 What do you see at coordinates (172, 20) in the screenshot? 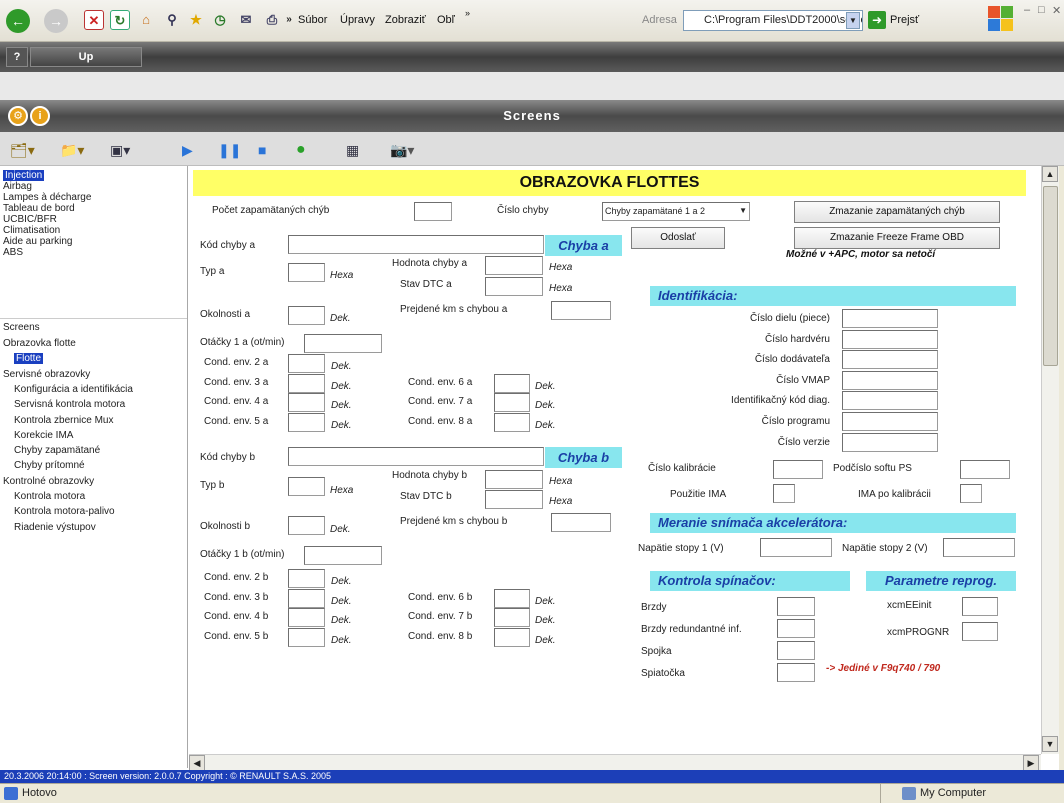
I see `search-icon: ⚲` at bounding box center [172, 20].